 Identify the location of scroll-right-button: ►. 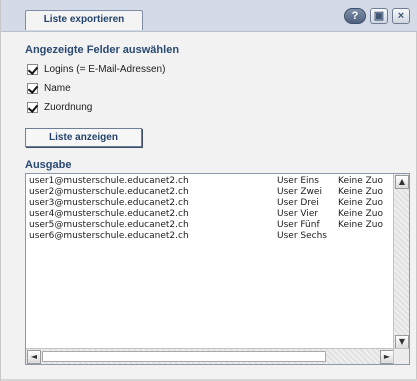
(387, 357).